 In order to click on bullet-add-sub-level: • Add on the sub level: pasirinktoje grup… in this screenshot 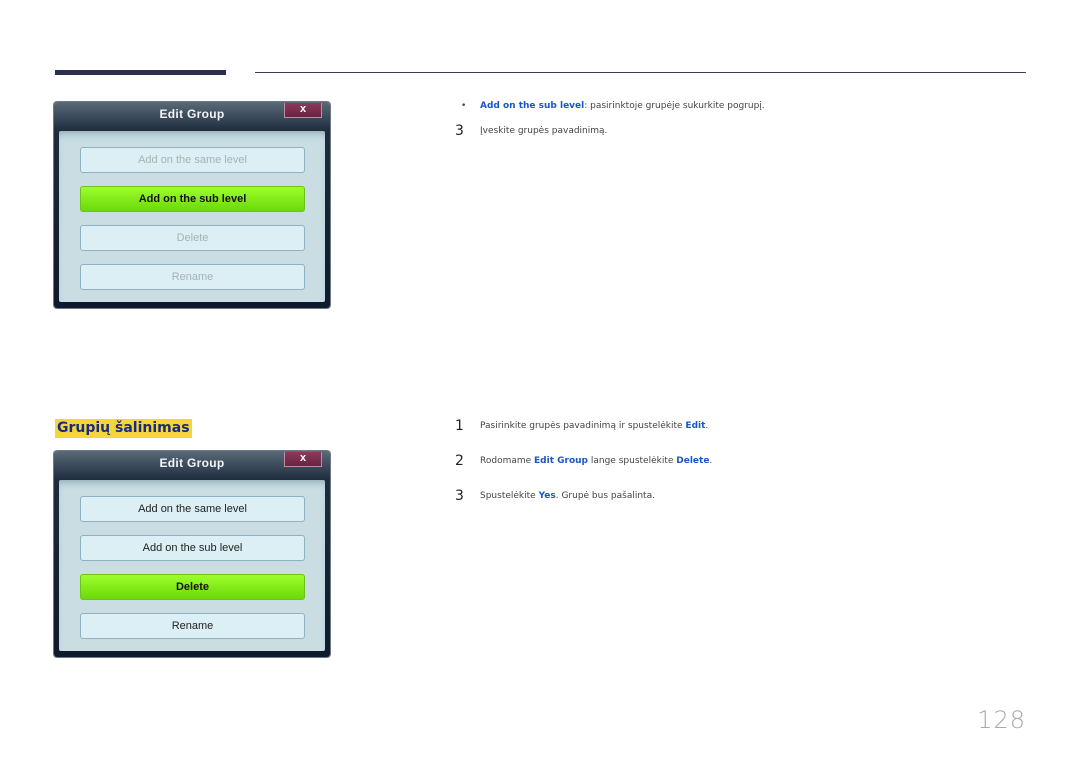, I will do `click(610, 106)`.